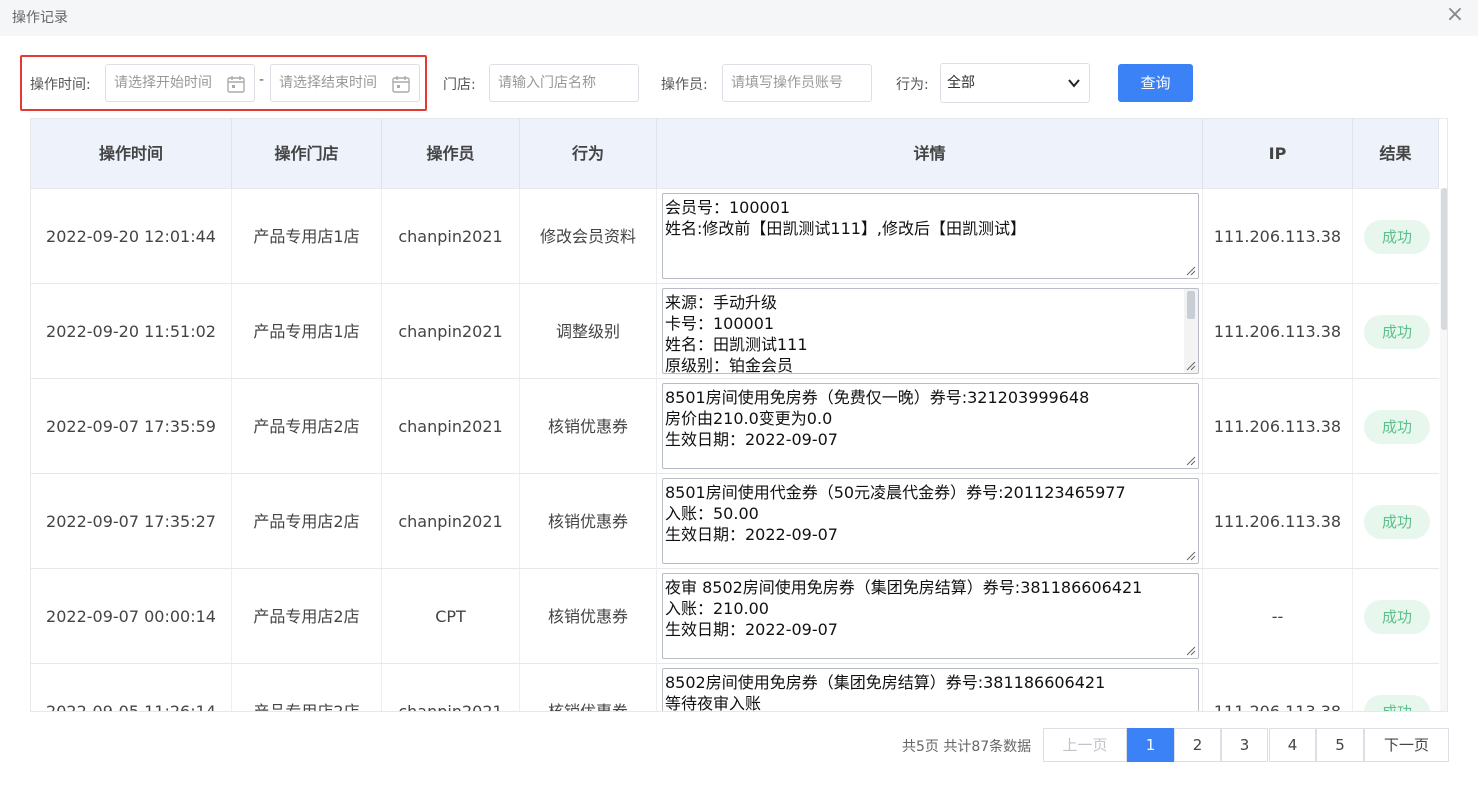  Describe the element at coordinates (1455, 15) in the screenshot. I see `close-icon: ×` at that location.